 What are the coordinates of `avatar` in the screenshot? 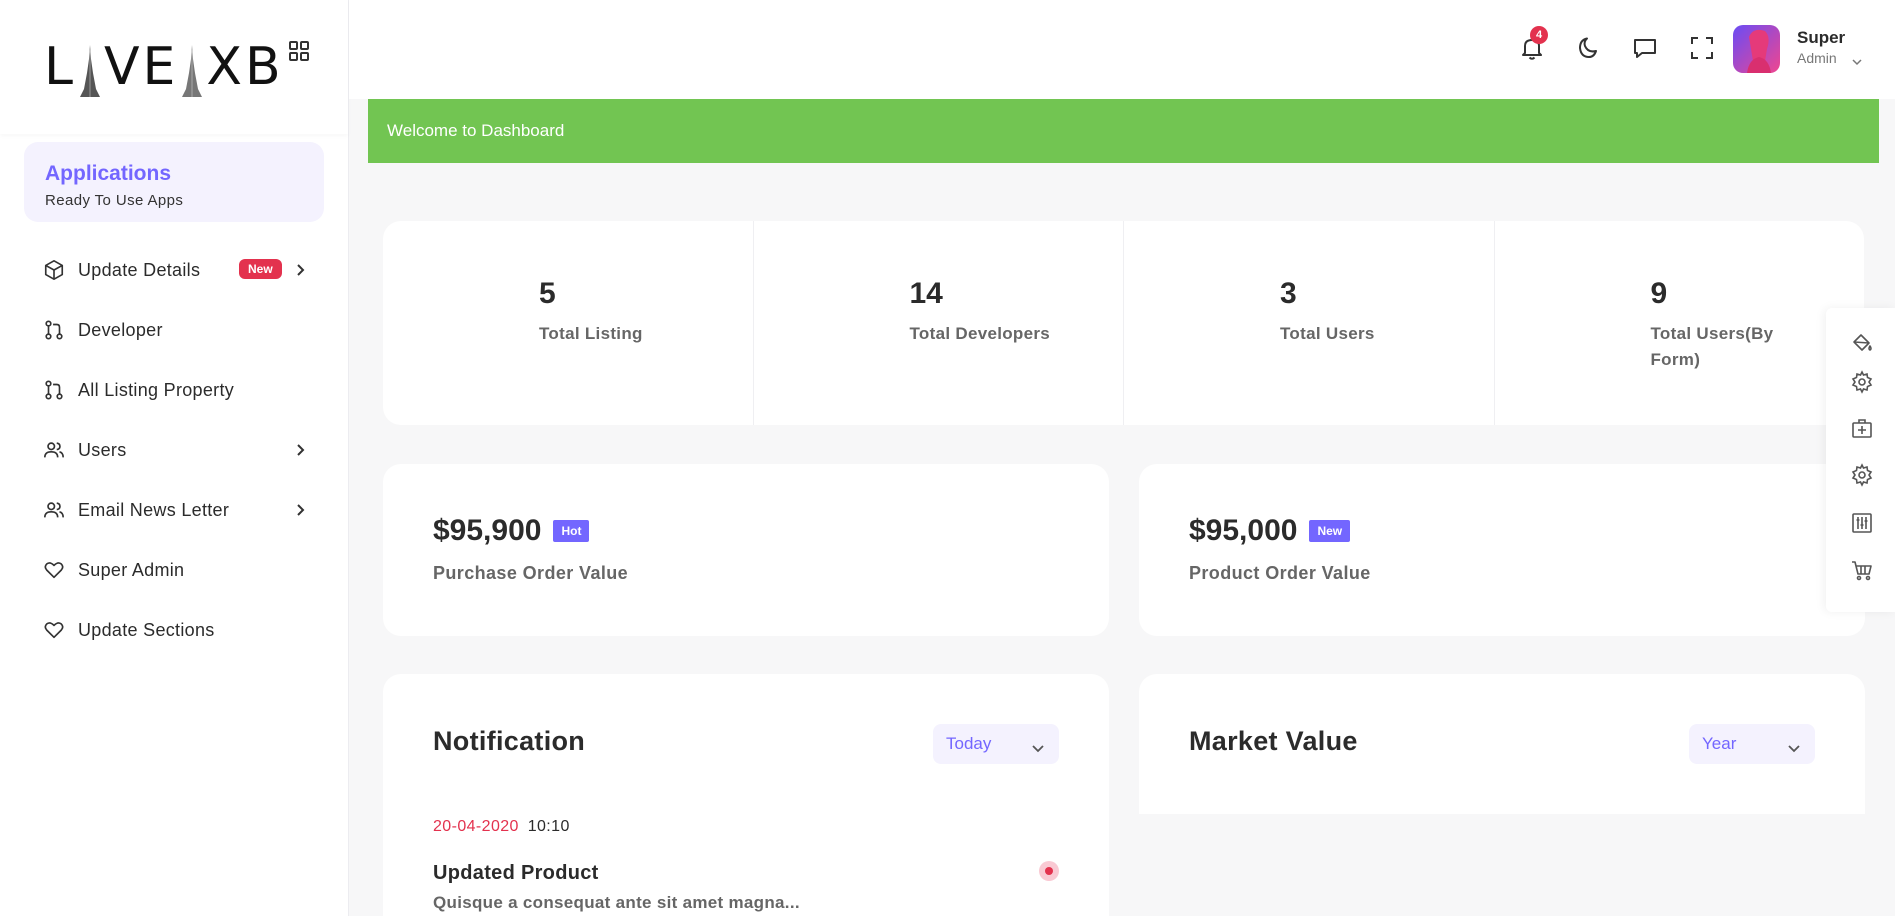 It's located at (1756, 49).